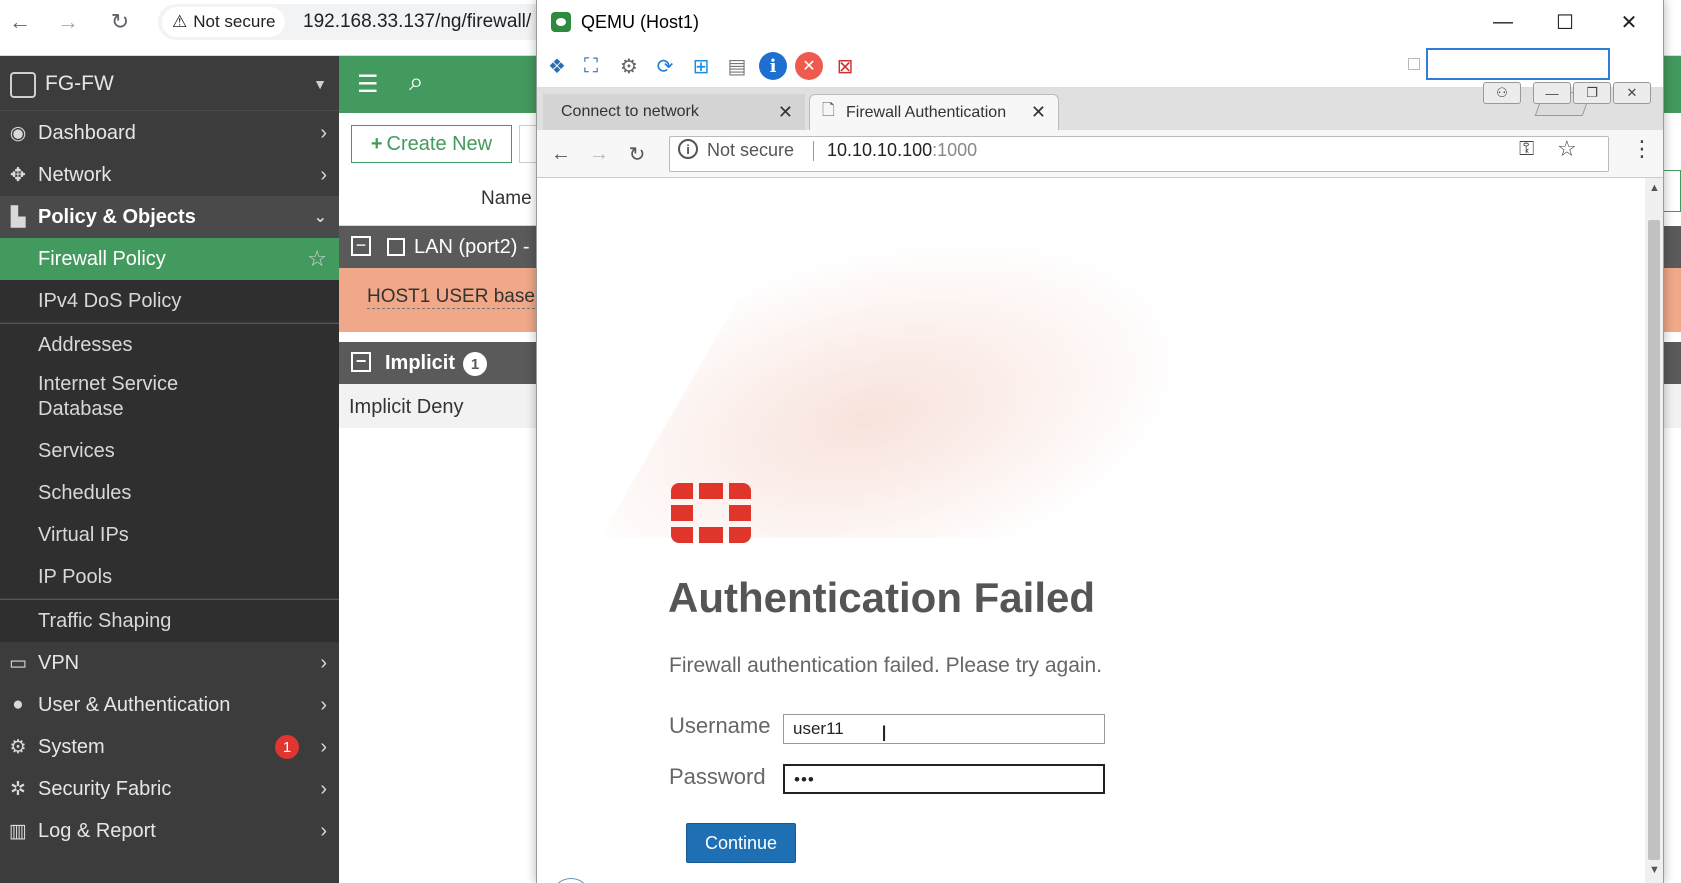 The image size is (1681, 883). What do you see at coordinates (169, 175) in the screenshot?
I see `sidebar-item-network: ✥ Network ›` at bounding box center [169, 175].